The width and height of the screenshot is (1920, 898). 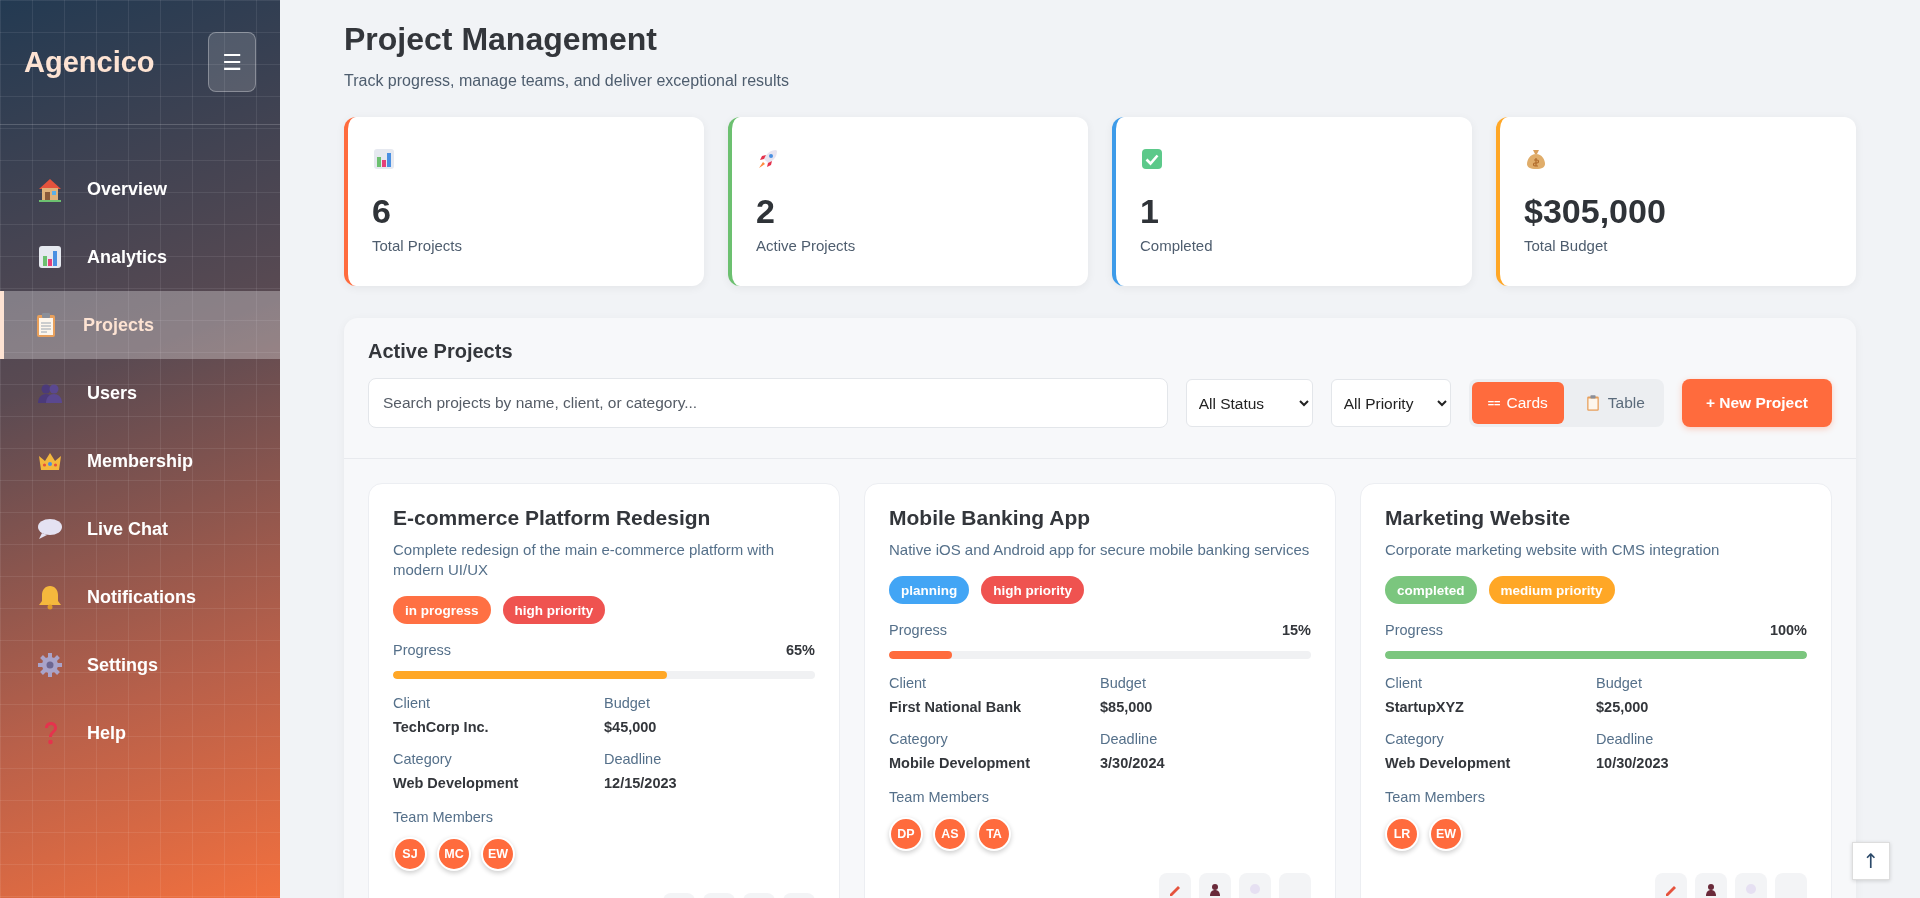 What do you see at coordinates (140, 257) in the screenshot?
I see `nav-item: Analytics` at bounding box center [140, 257].